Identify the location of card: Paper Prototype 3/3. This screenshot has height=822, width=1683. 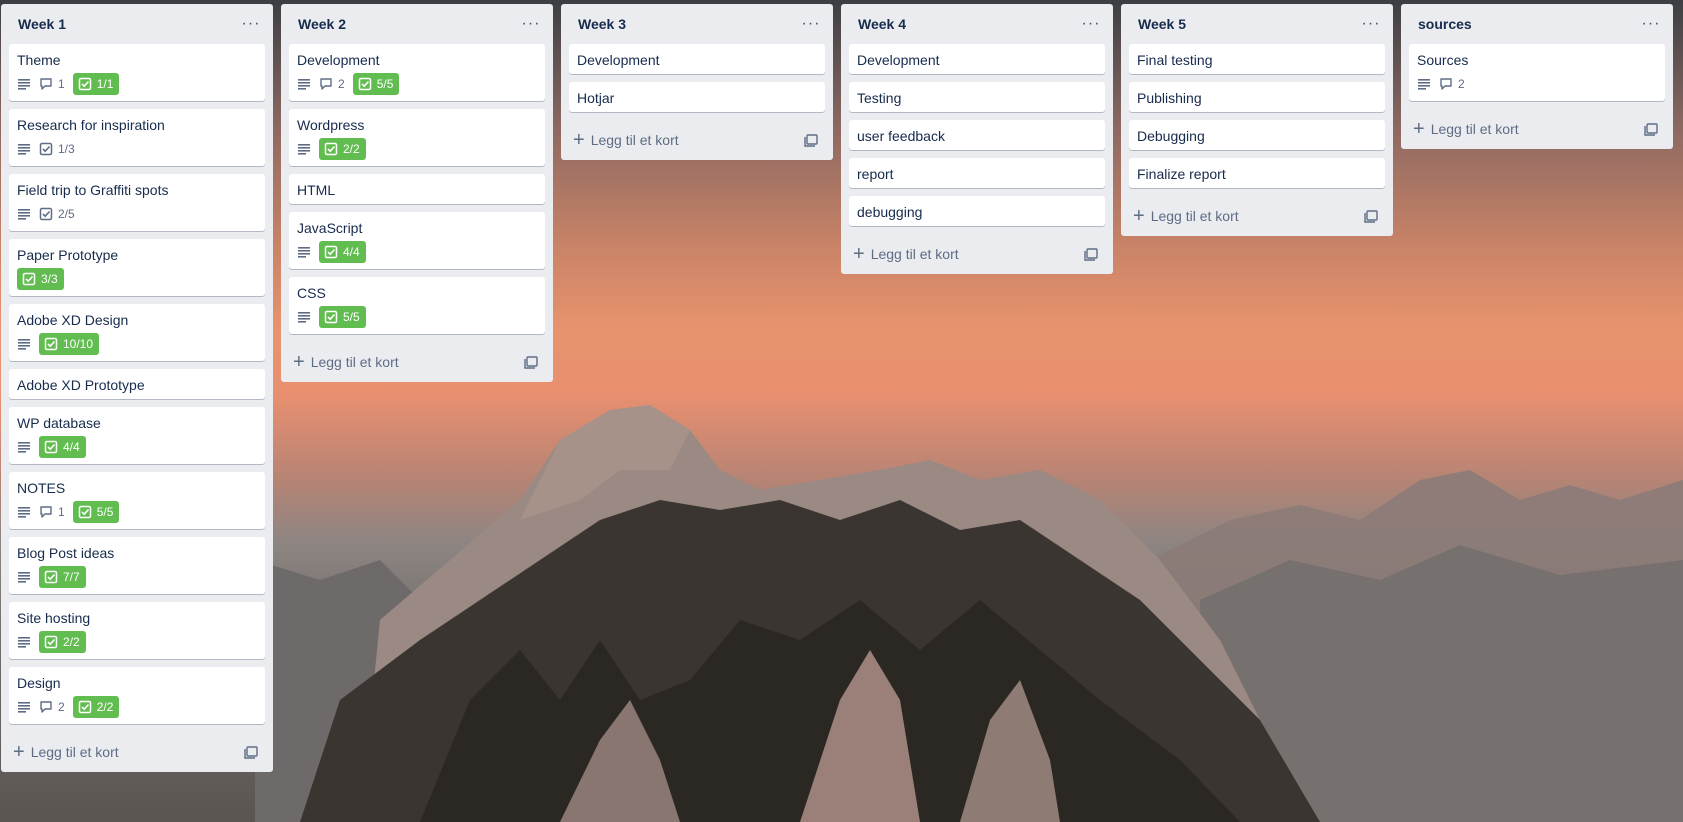
(137, 267).